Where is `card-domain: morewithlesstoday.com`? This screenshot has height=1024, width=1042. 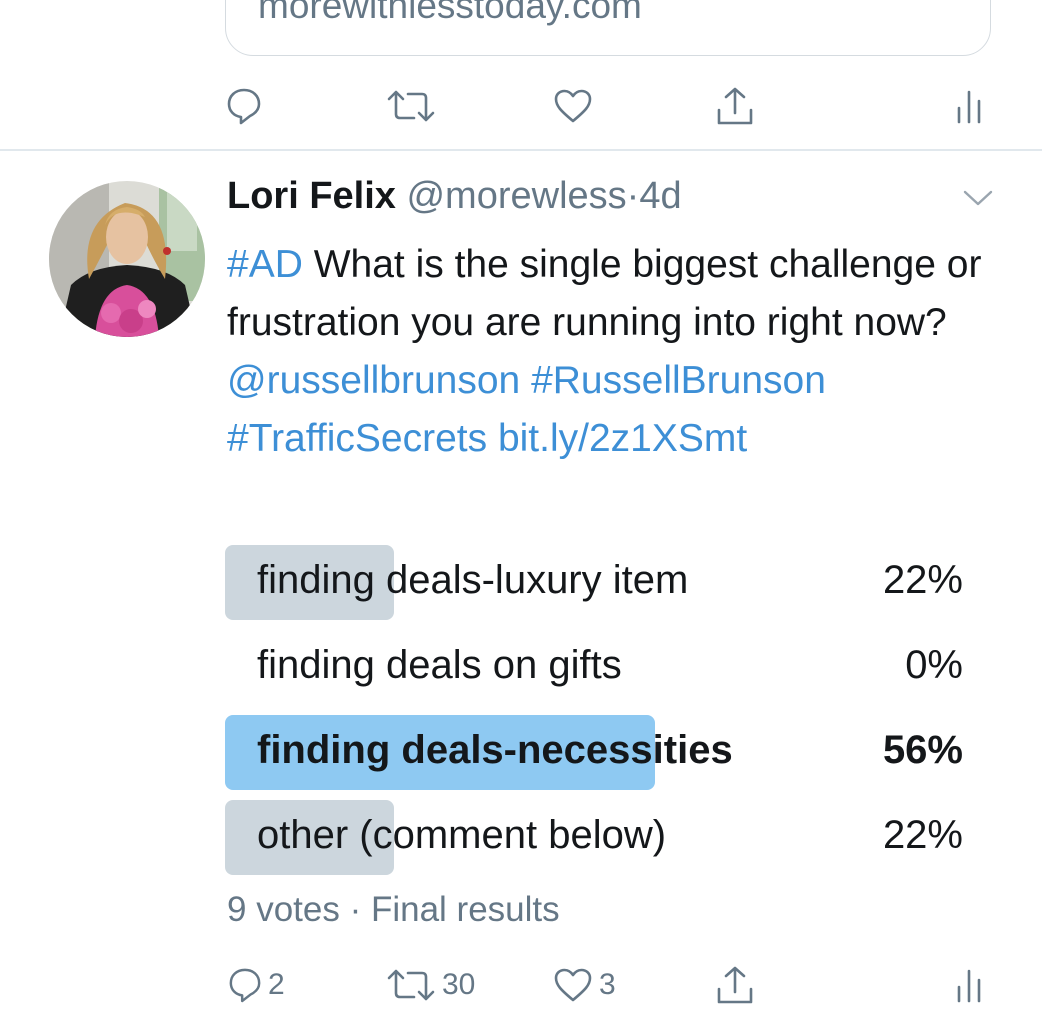 card-domain: morewithlesstoday.com is located at coordinates (450, 13).